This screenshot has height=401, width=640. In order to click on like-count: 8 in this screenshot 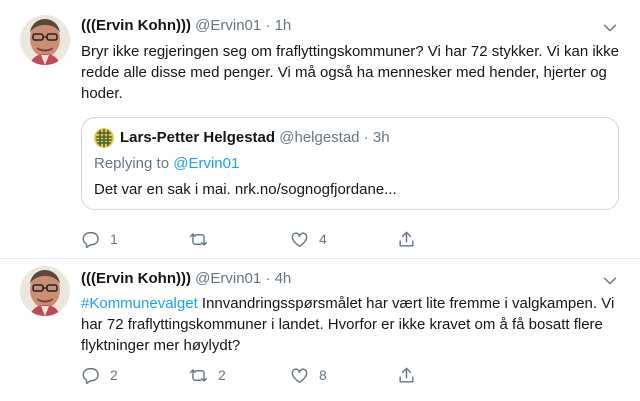, I will do `click(323, 375)`.